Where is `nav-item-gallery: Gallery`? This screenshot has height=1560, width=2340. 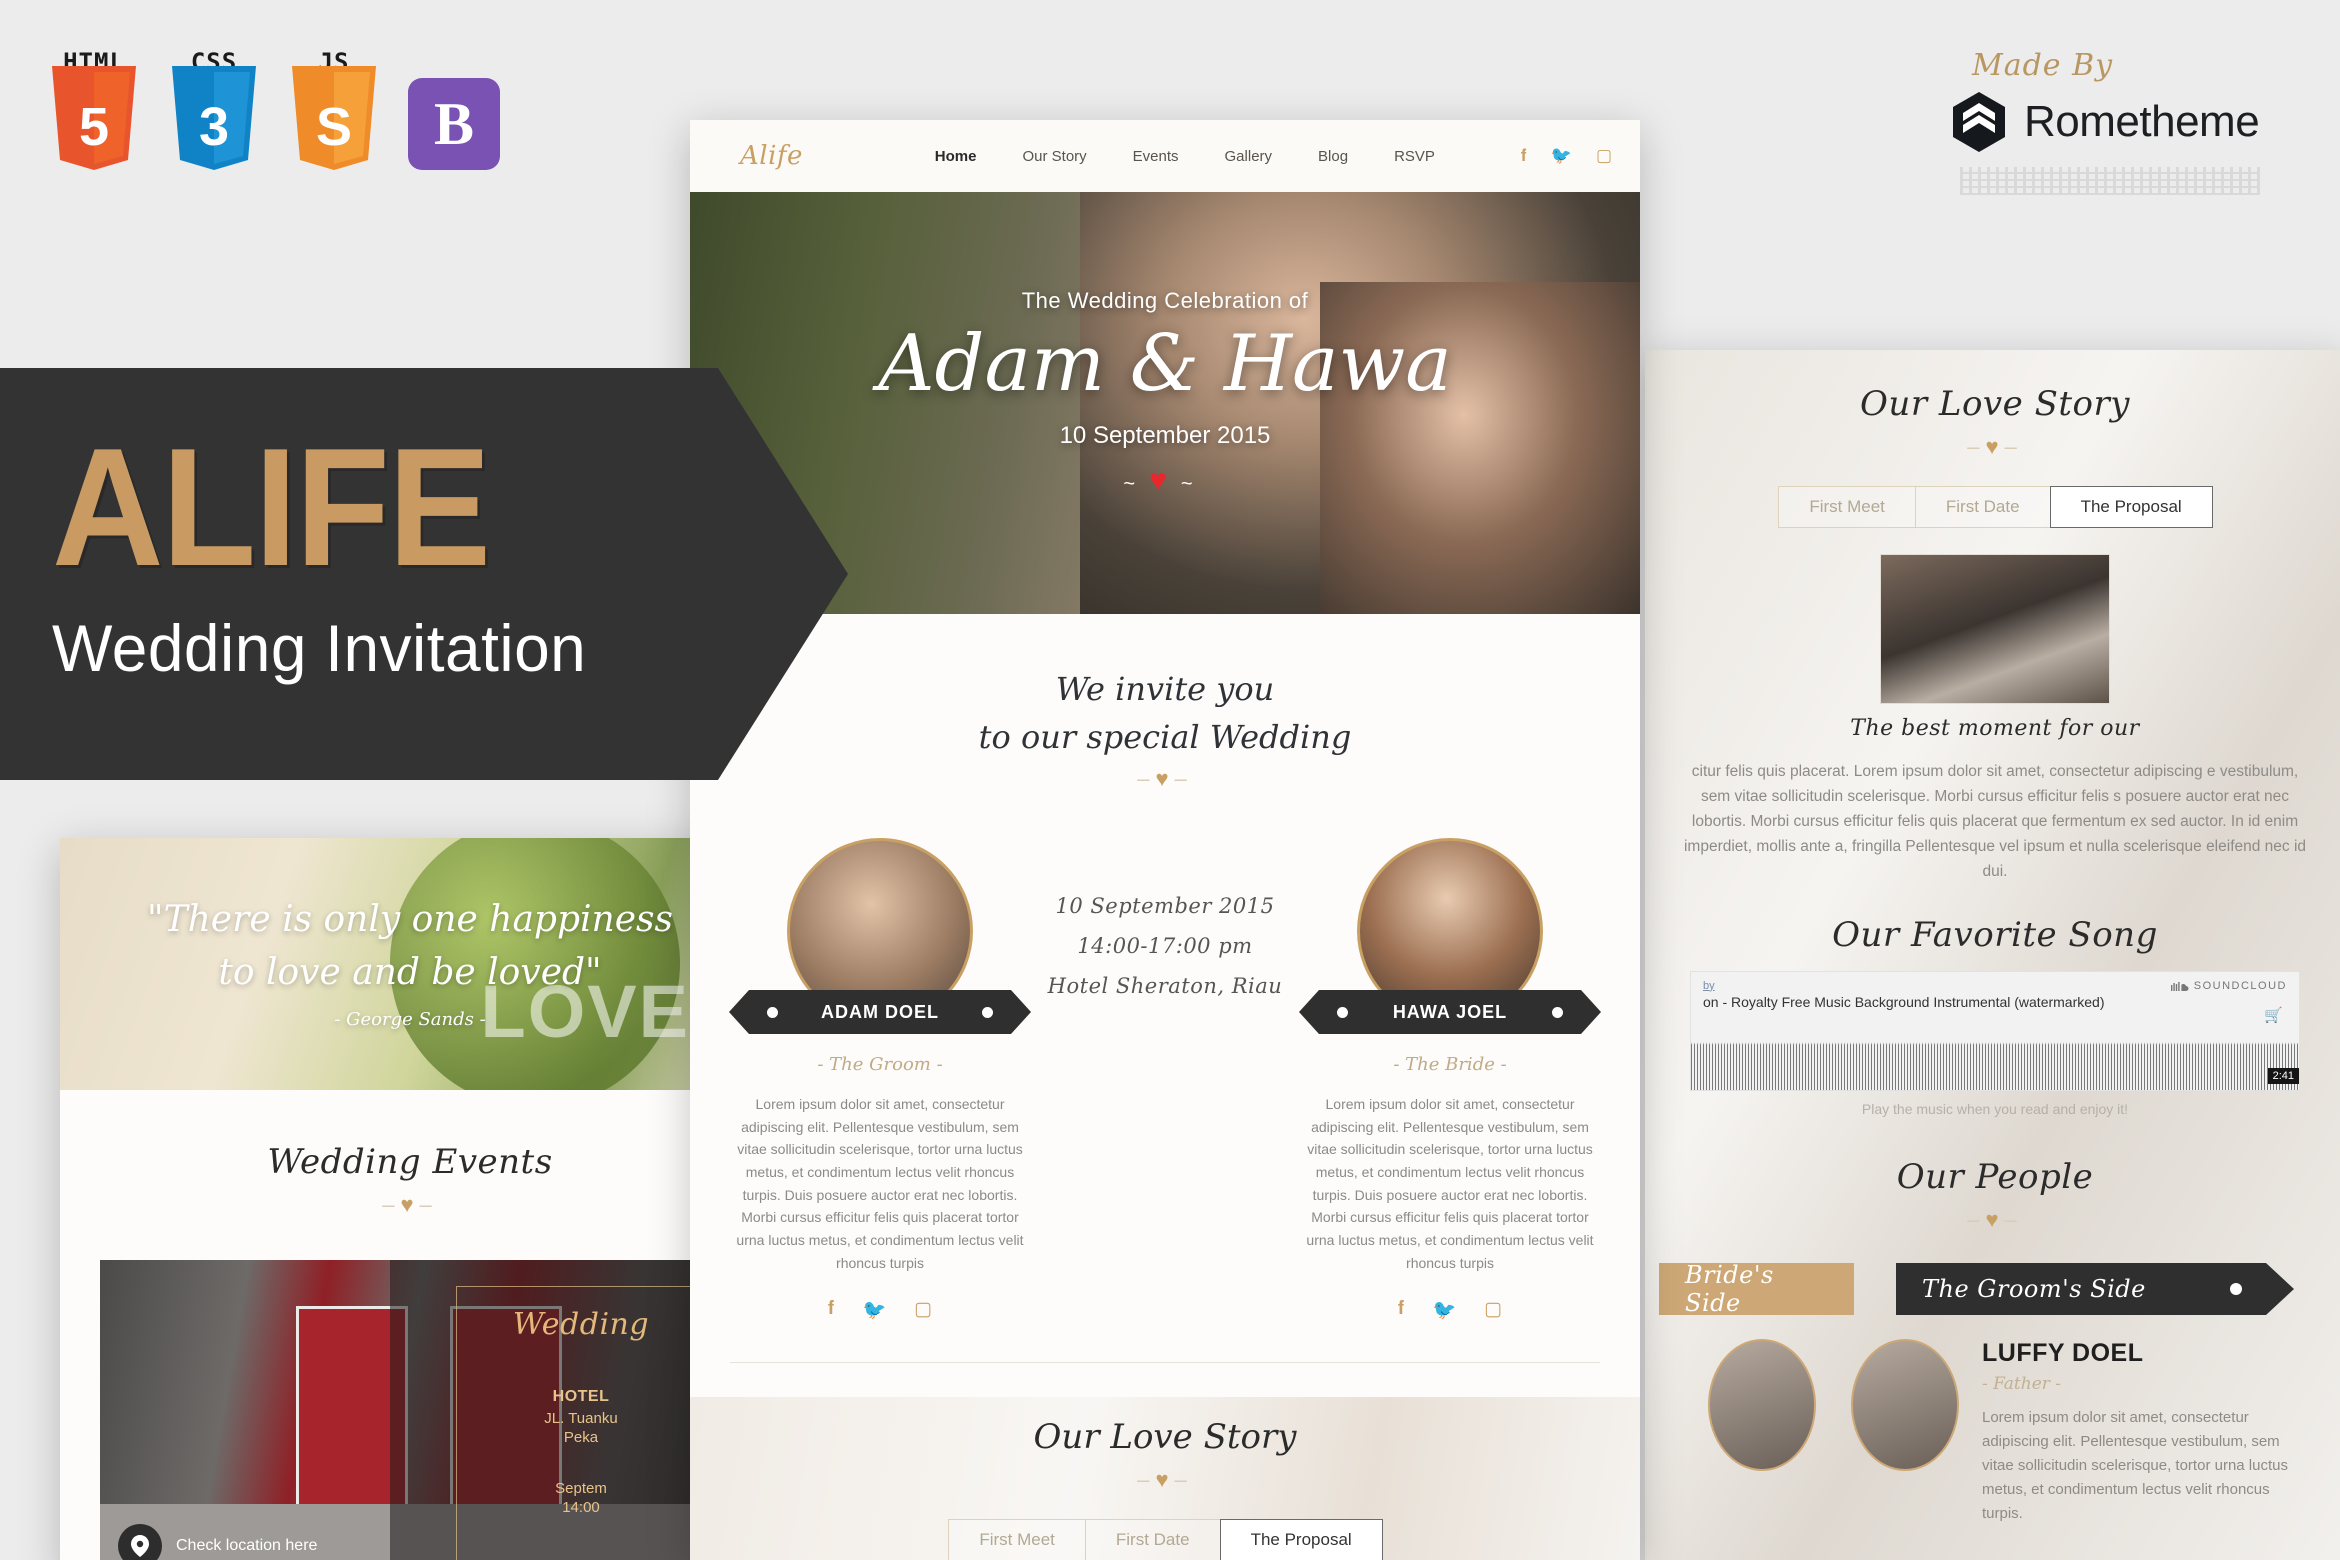
nav-item-gallery: Gallery is located at coordinates (1249, 156).